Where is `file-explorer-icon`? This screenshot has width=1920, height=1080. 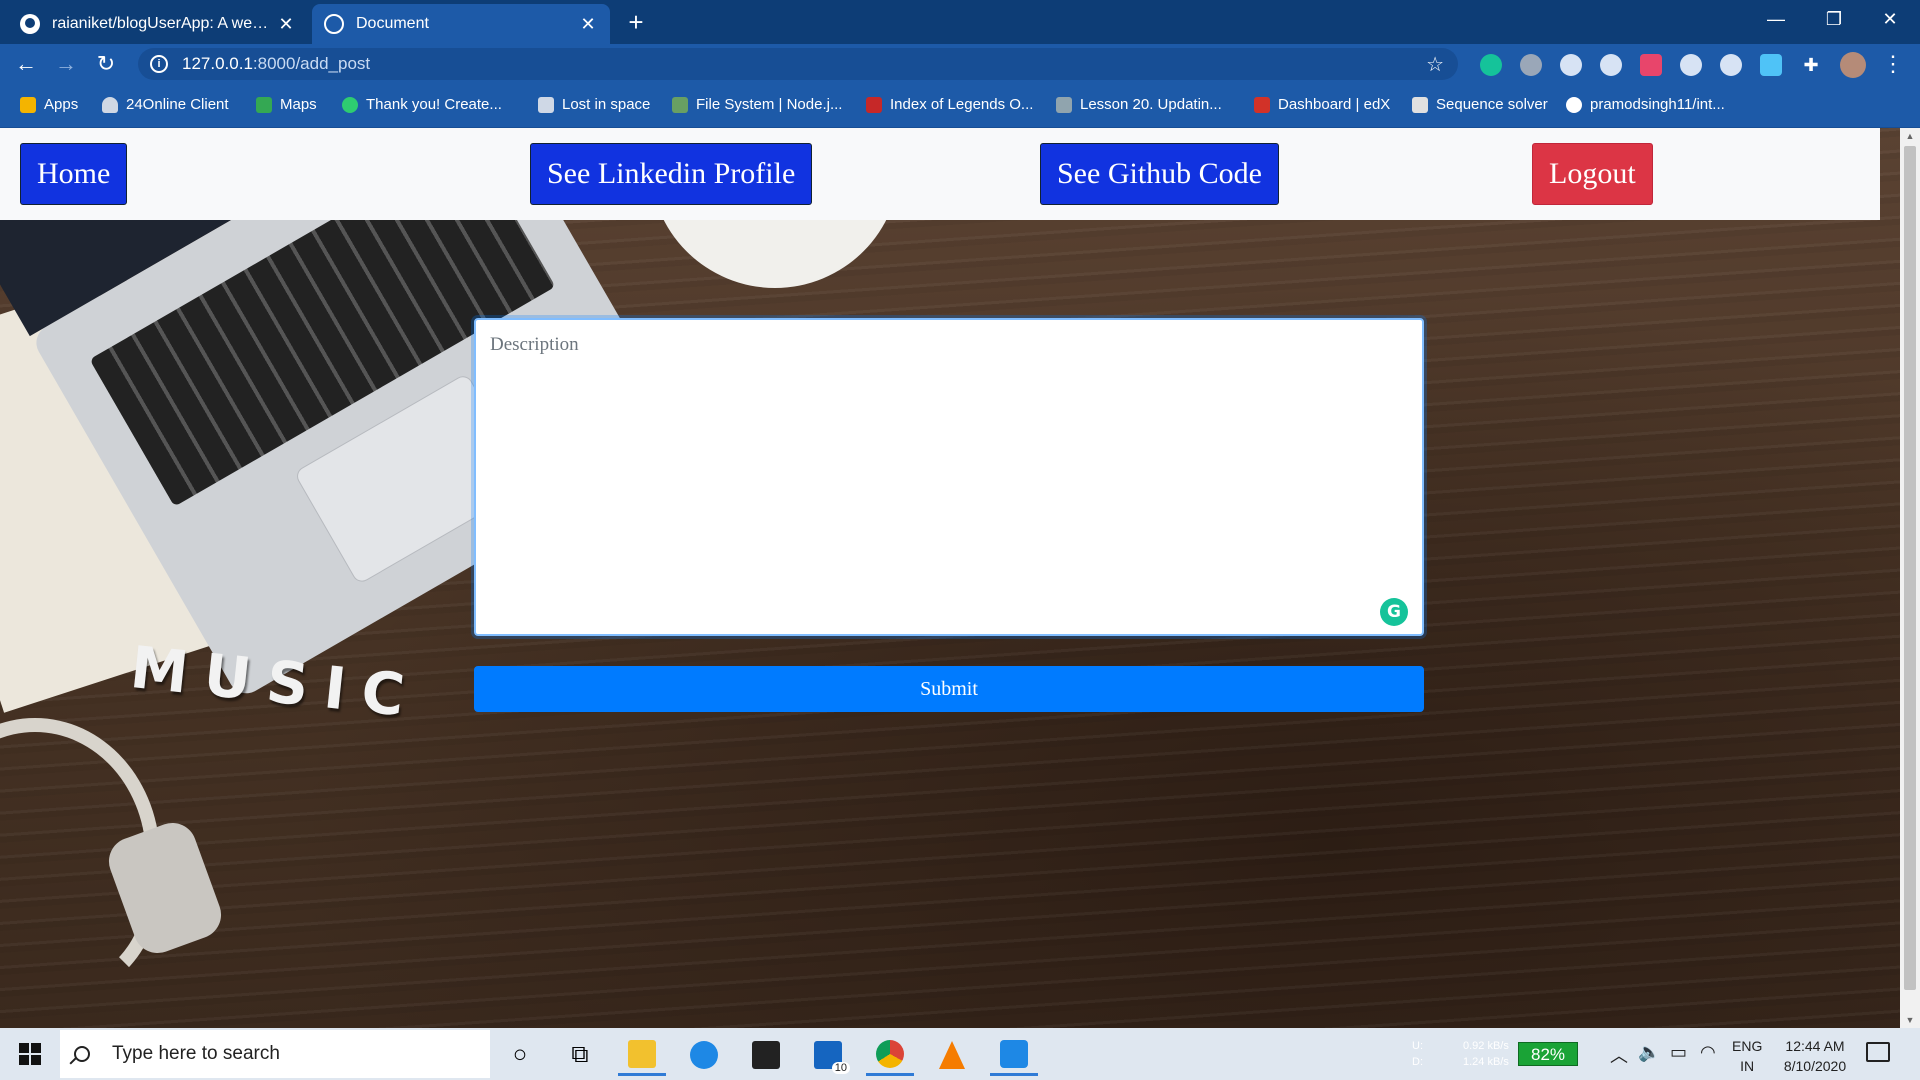 file-explorer-icon is located at coordinates (642, 1055).